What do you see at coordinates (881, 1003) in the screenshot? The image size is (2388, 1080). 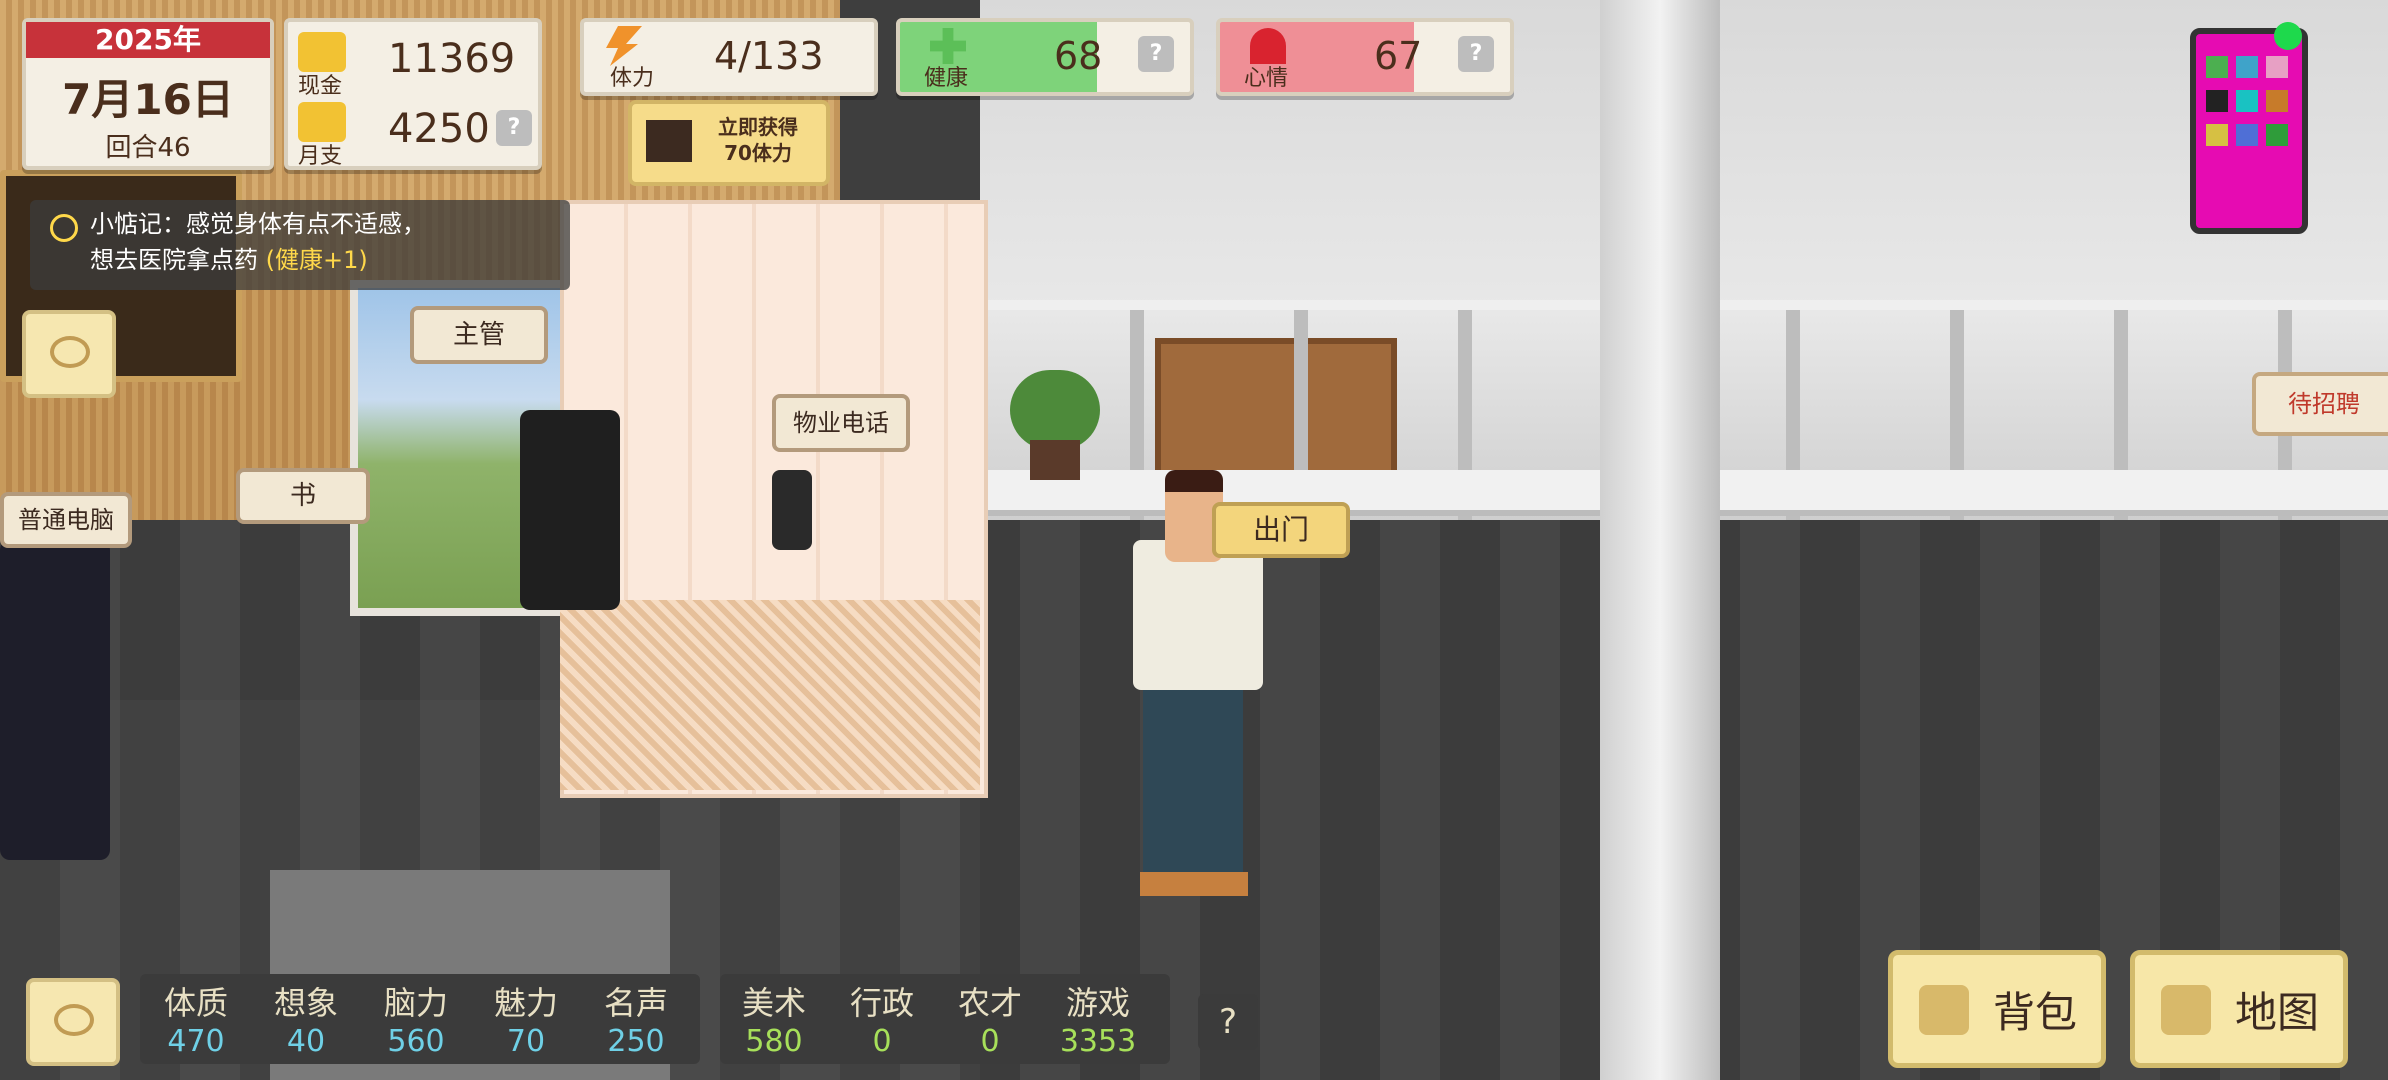 I see `skill-label: 行政` at bounding box center [881, 1003].